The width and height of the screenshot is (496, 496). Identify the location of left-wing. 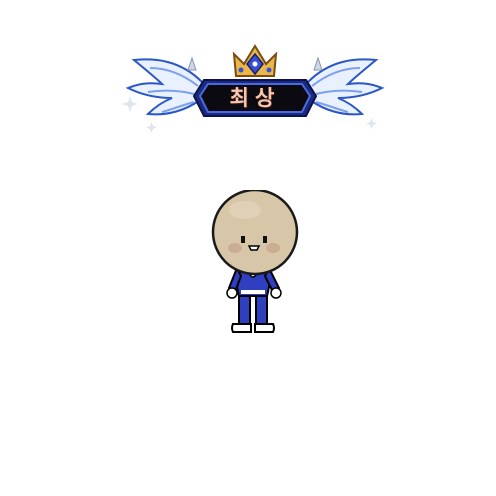
(164, 86).